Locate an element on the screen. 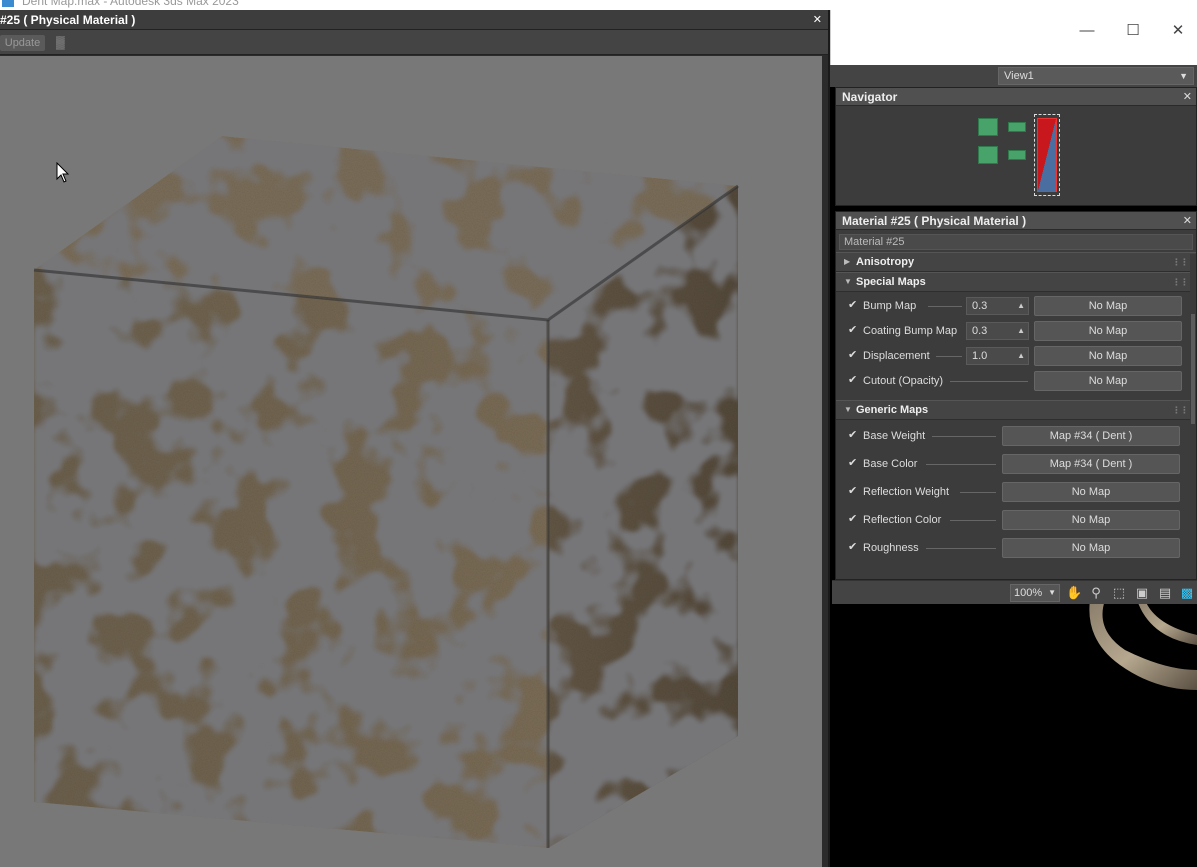 This screenshot has width=1197, height=867. app-icon is located at coordinates (8, 3).